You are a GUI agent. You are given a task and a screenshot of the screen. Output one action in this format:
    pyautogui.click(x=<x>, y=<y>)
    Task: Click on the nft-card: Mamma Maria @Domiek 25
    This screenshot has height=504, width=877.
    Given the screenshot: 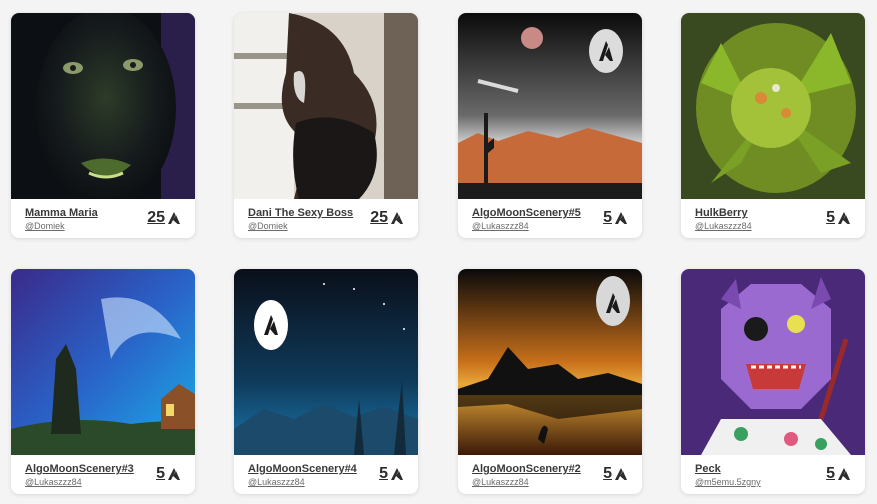 What is the action you would take?
    pyautogui.click(x=103, y=125)
    